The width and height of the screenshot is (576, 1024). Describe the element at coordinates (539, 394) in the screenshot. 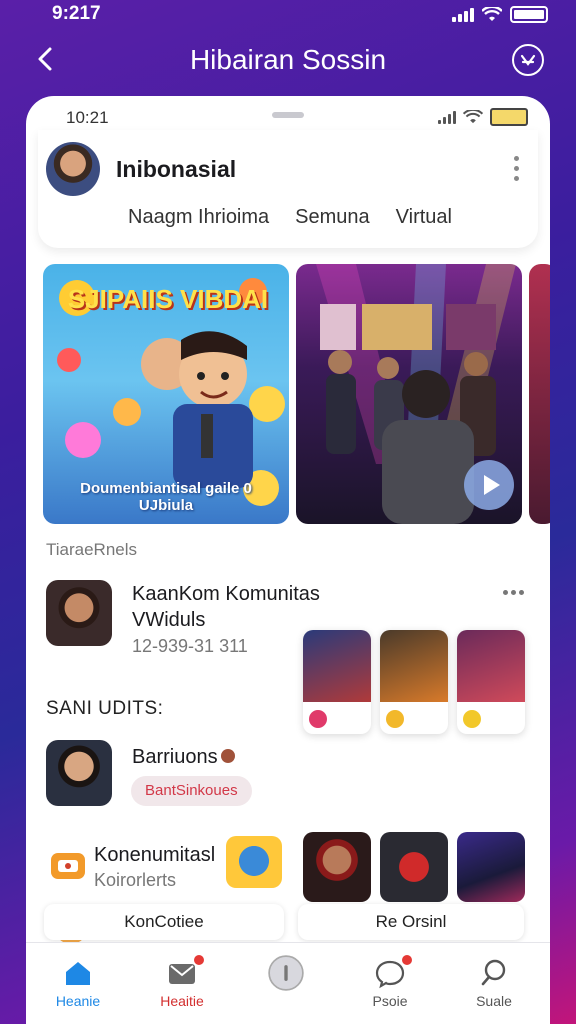

I see `next-card-peek` at that location.